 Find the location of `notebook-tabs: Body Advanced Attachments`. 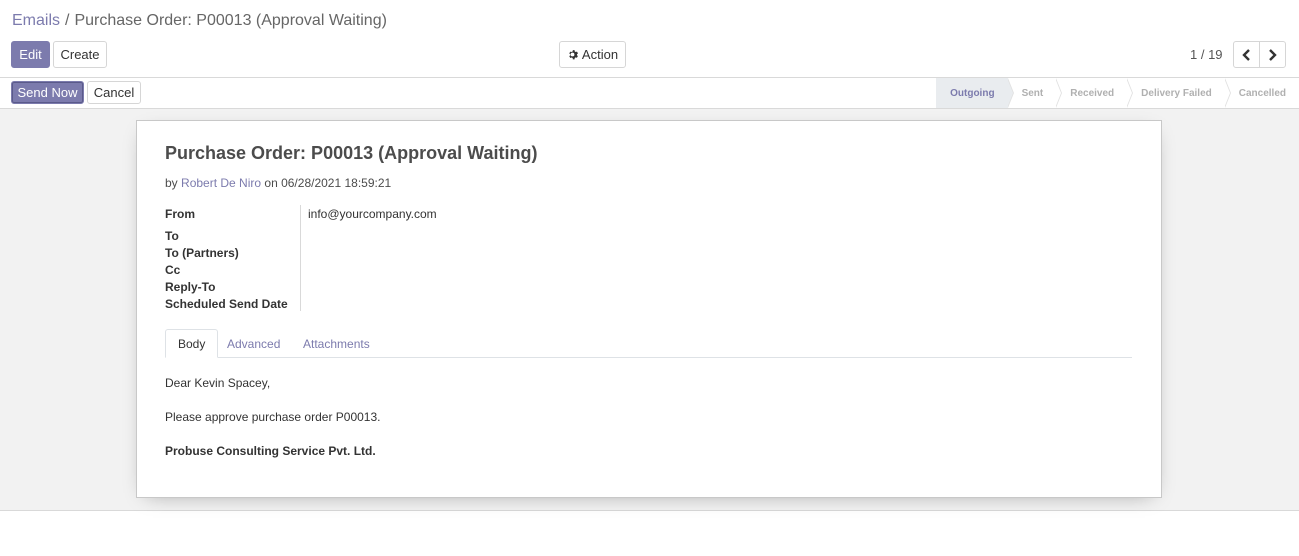

notebook-tabs: Body Advanced Attachments is located at coordinates (648, 343).